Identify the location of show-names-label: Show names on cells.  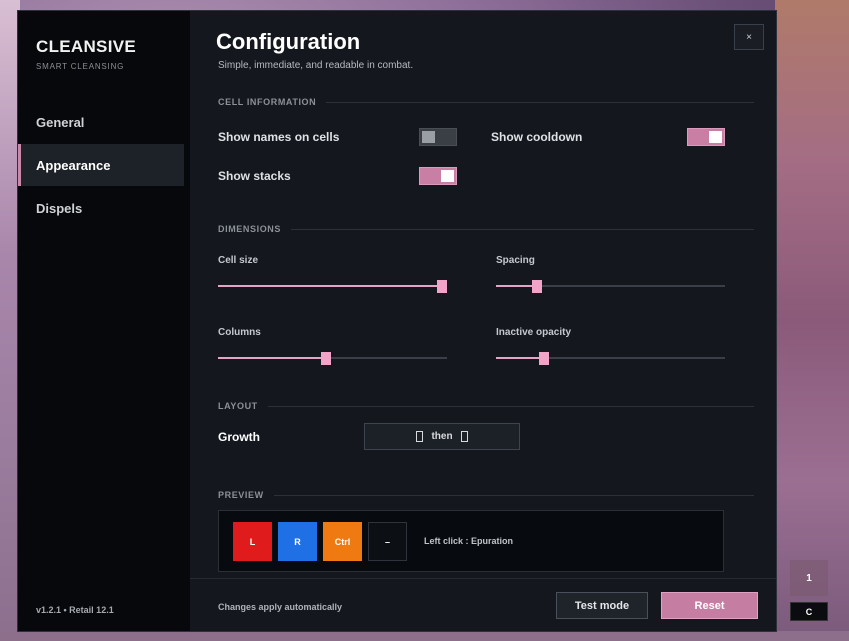
(279, 137).